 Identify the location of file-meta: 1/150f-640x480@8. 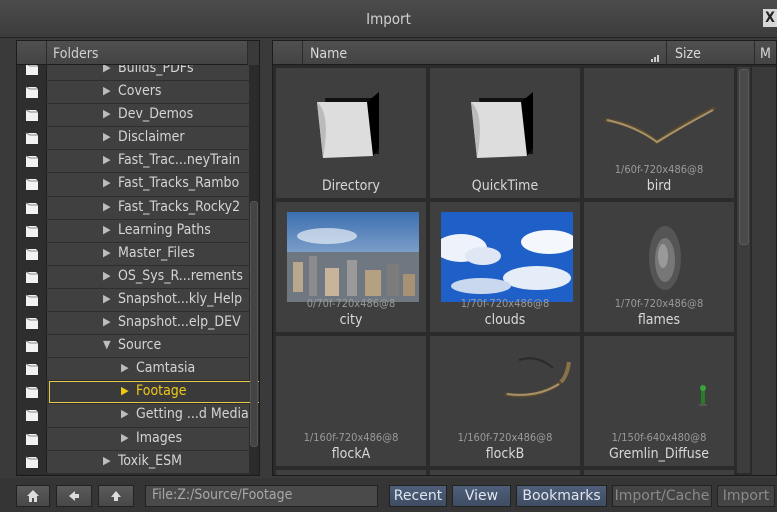
(659, 437).